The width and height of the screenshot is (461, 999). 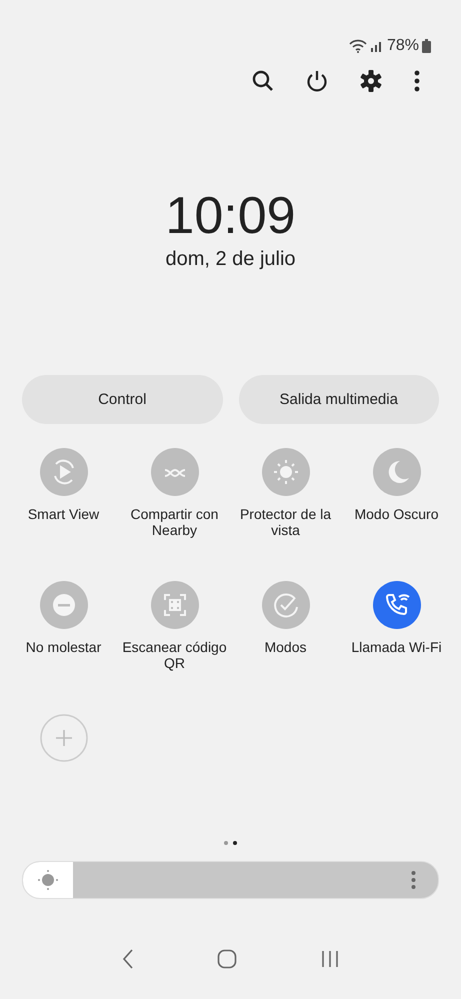 I want to click on tile-check-icon, so click(x=286, y=605).